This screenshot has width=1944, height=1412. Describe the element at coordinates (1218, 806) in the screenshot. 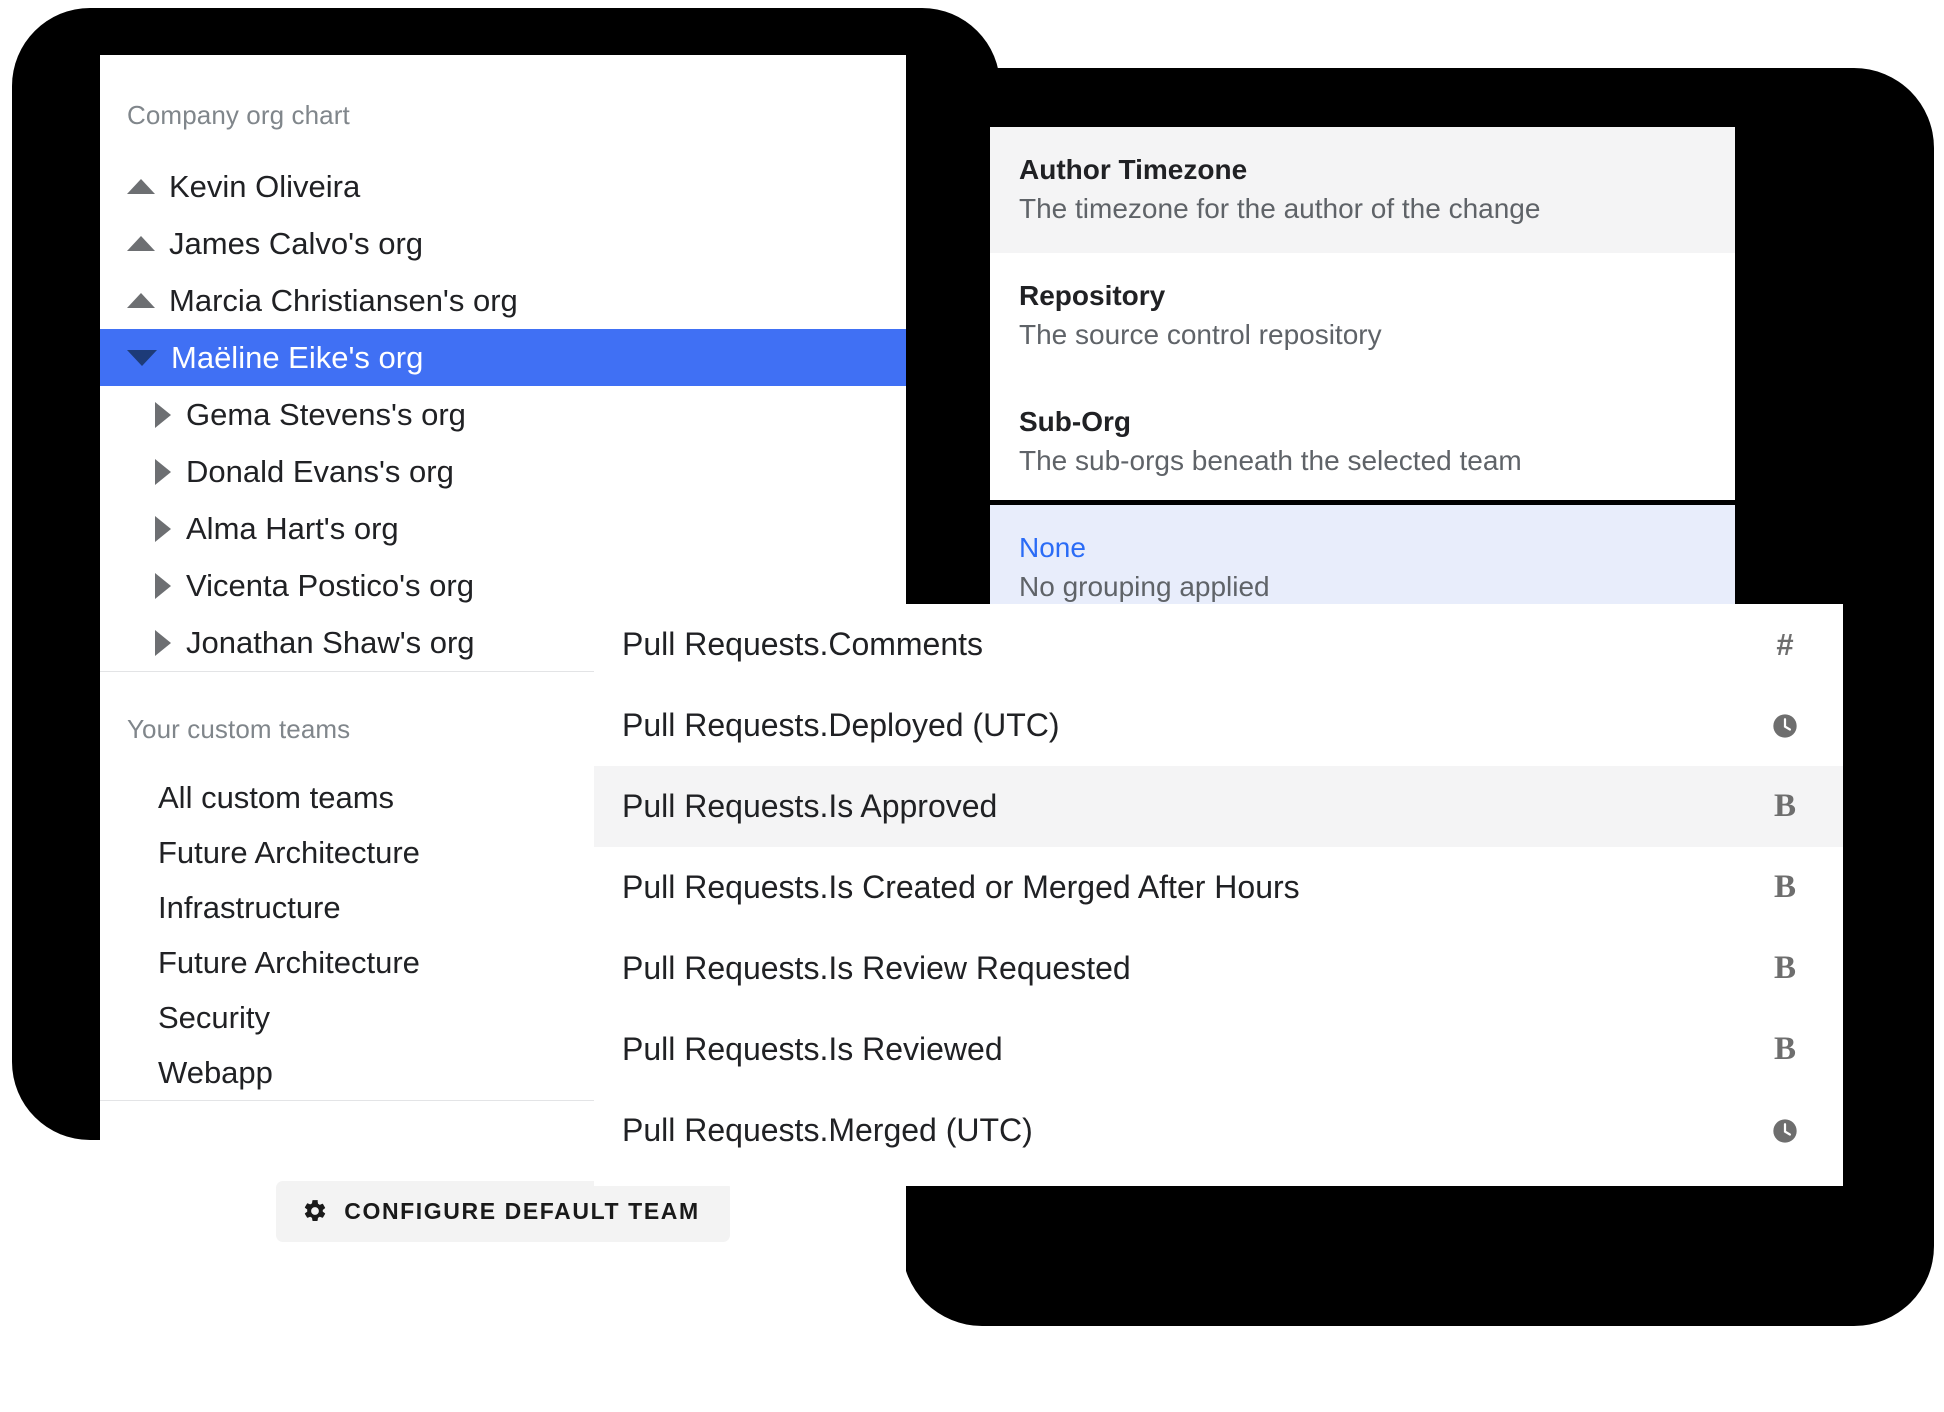

I see `field-option-pull-requests-is-approved: Pull Requests.Is Approved B` at that location.